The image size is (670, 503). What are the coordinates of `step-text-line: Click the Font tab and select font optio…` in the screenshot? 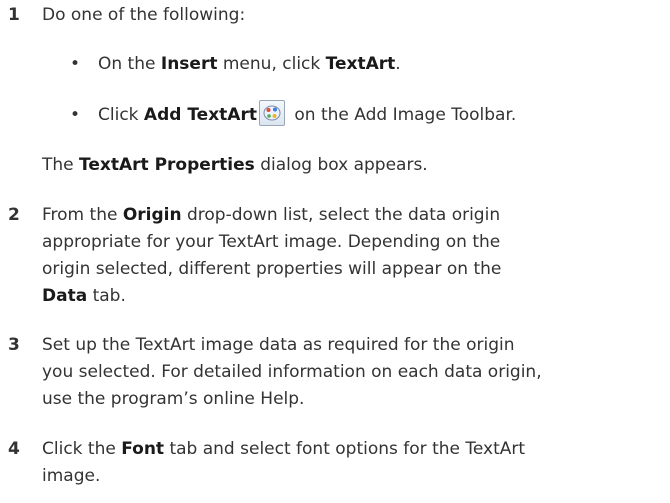 It's located at (284, 449).